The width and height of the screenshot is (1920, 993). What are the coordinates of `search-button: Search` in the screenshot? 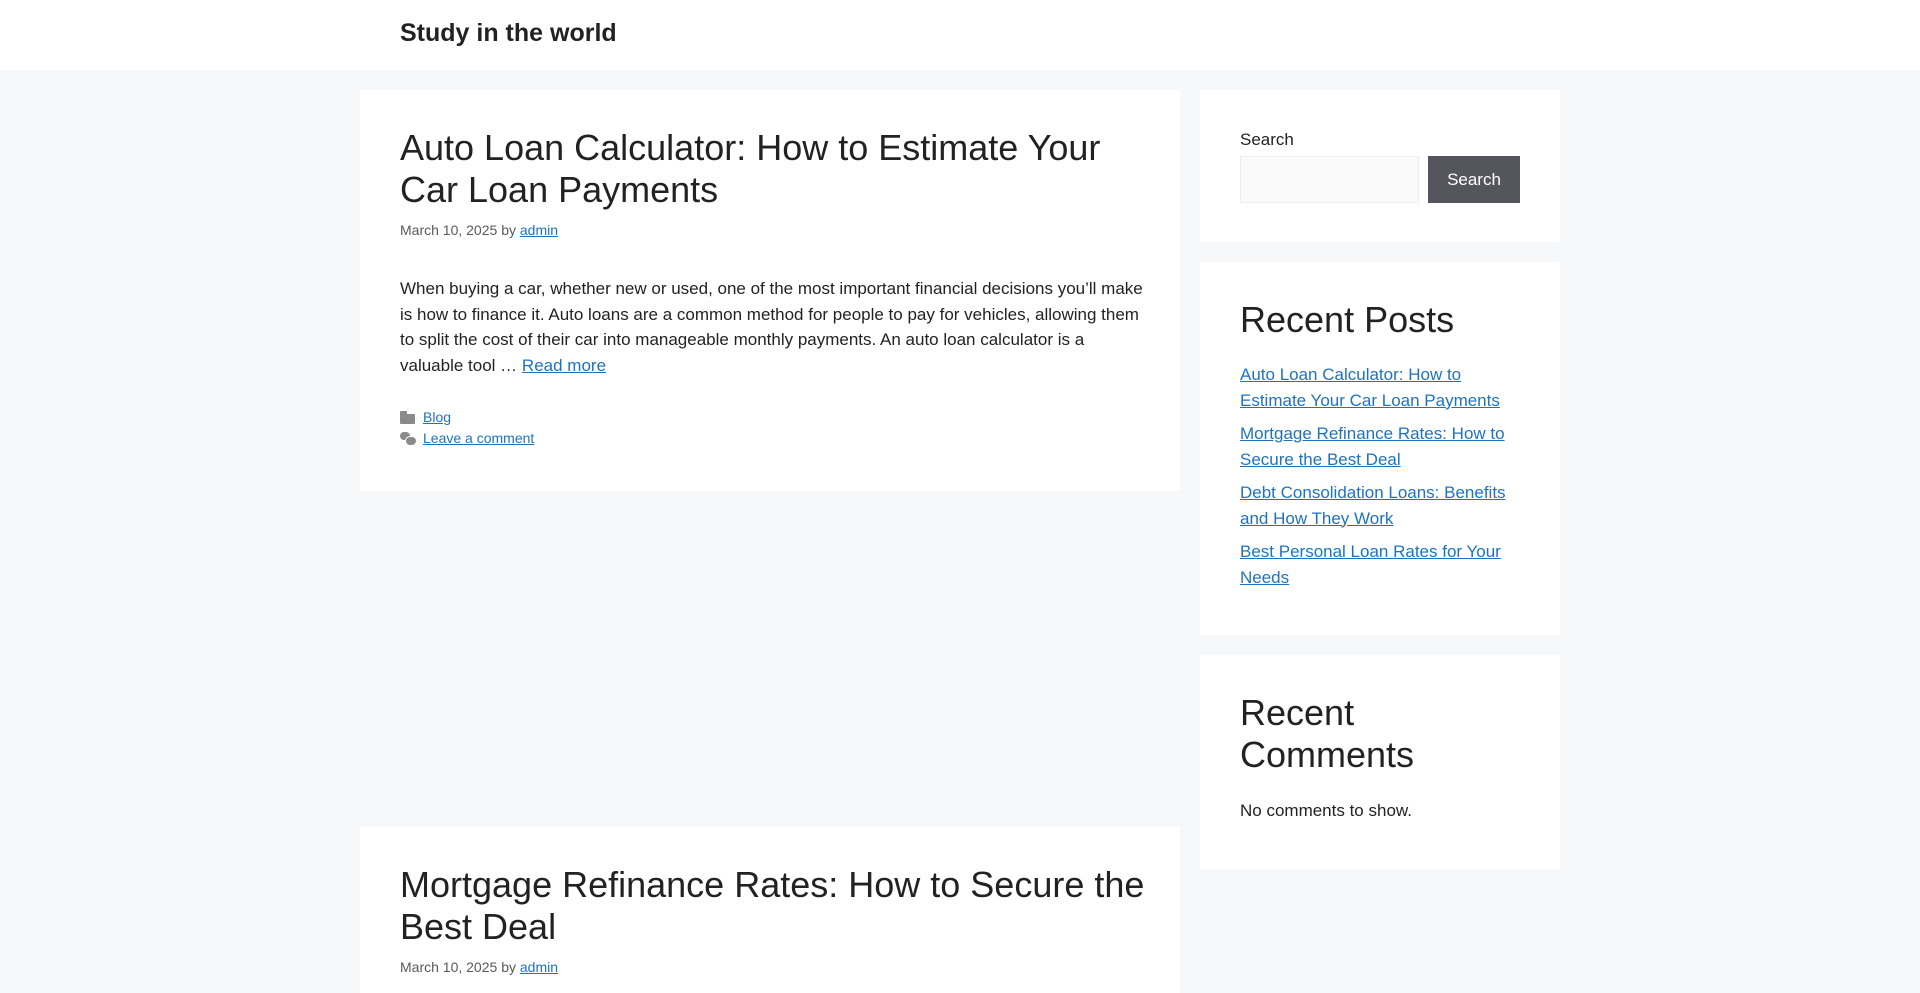 It's located at (1474, 179).